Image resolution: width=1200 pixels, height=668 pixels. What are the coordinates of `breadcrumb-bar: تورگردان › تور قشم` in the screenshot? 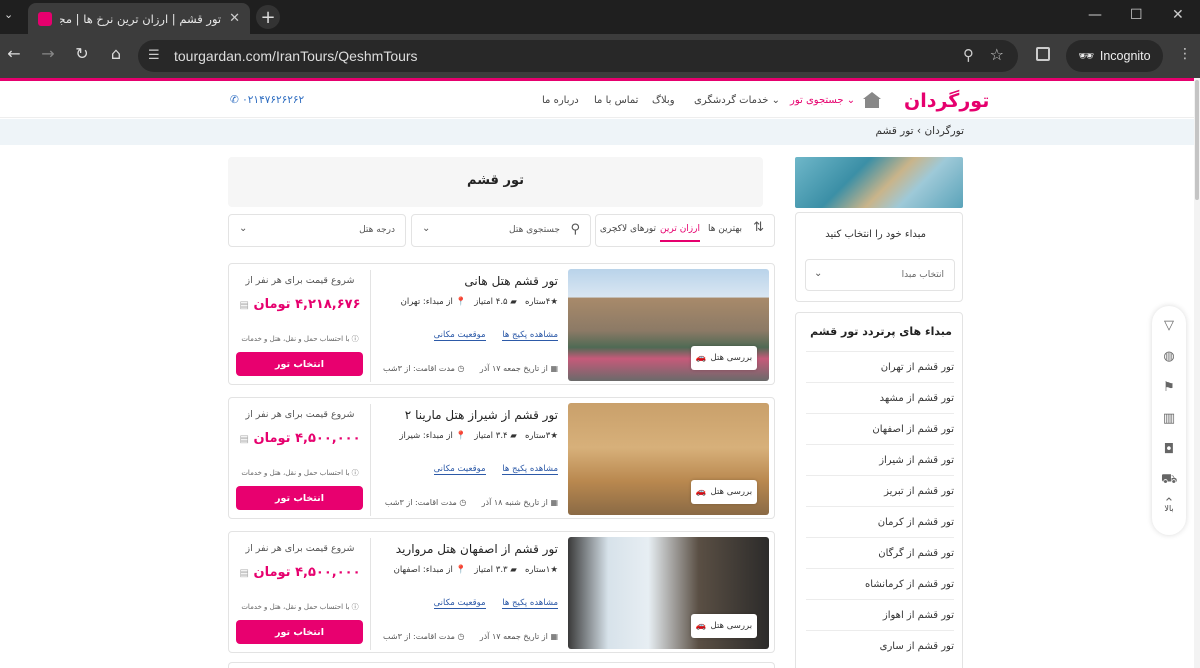 It's located at (600, 132).